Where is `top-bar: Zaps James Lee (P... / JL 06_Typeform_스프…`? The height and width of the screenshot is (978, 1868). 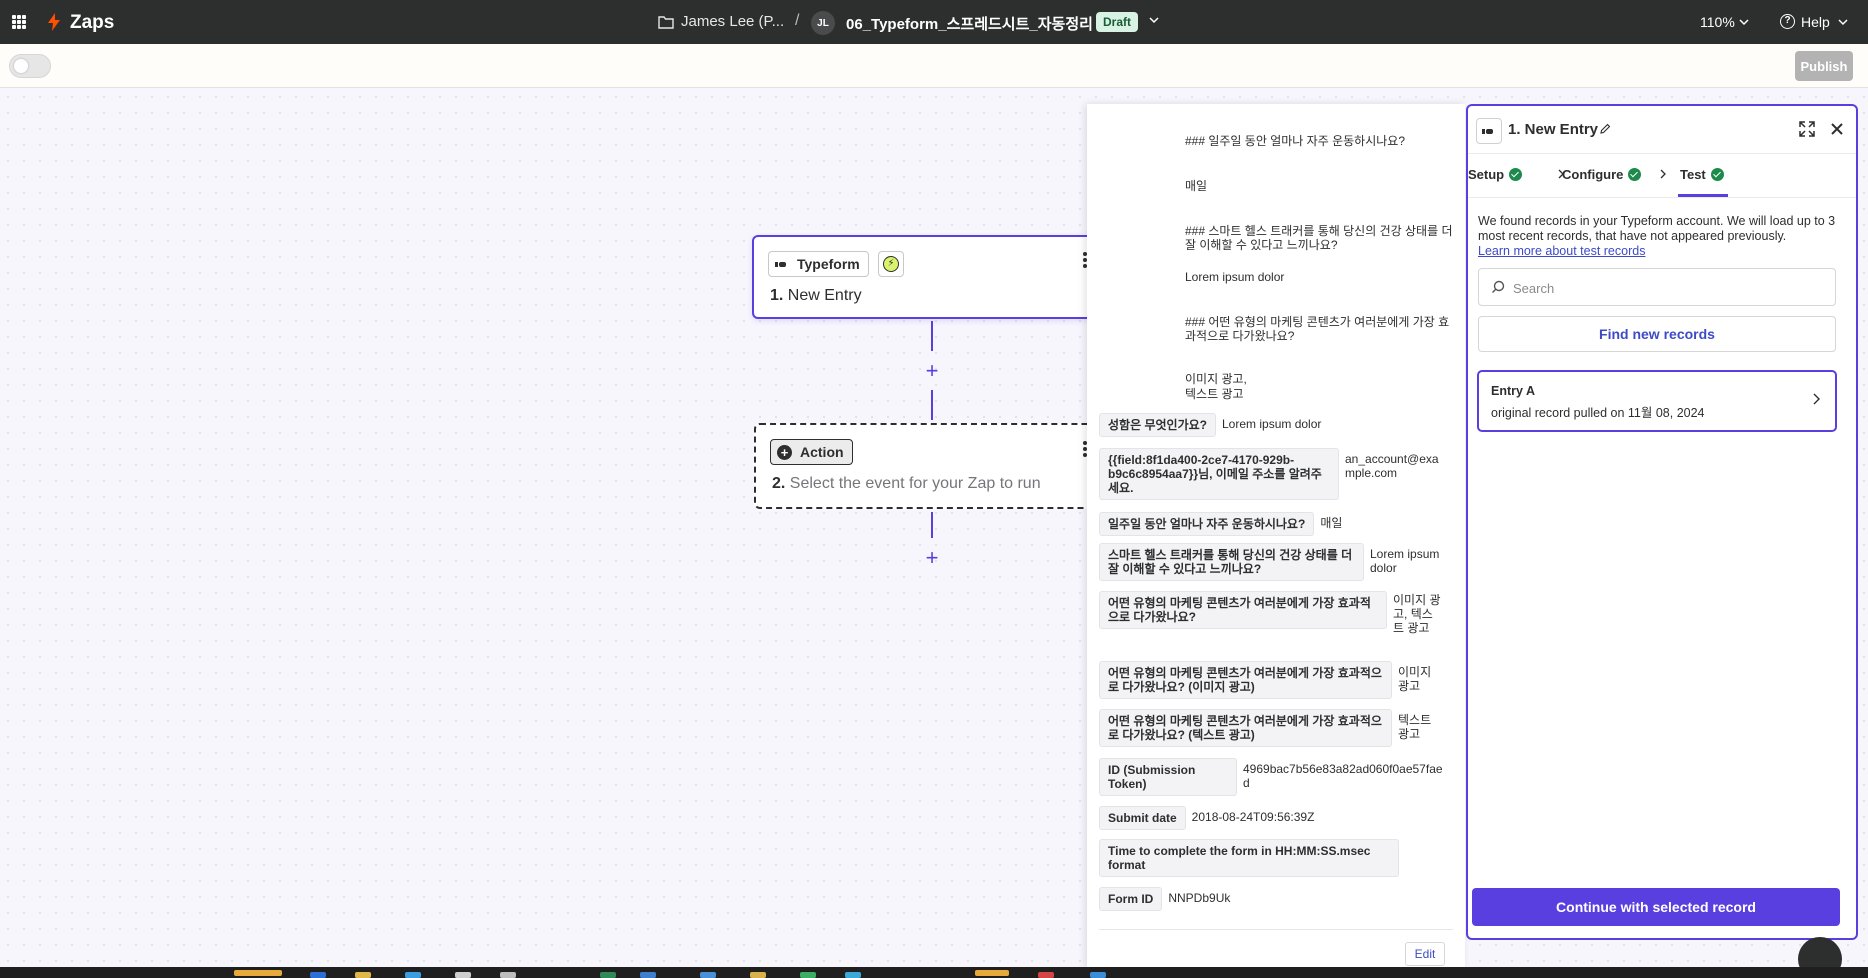
top-bar: Zaps James Lee (P... / JL 06_Typeform_스프… is located at coordinates (934, 22).